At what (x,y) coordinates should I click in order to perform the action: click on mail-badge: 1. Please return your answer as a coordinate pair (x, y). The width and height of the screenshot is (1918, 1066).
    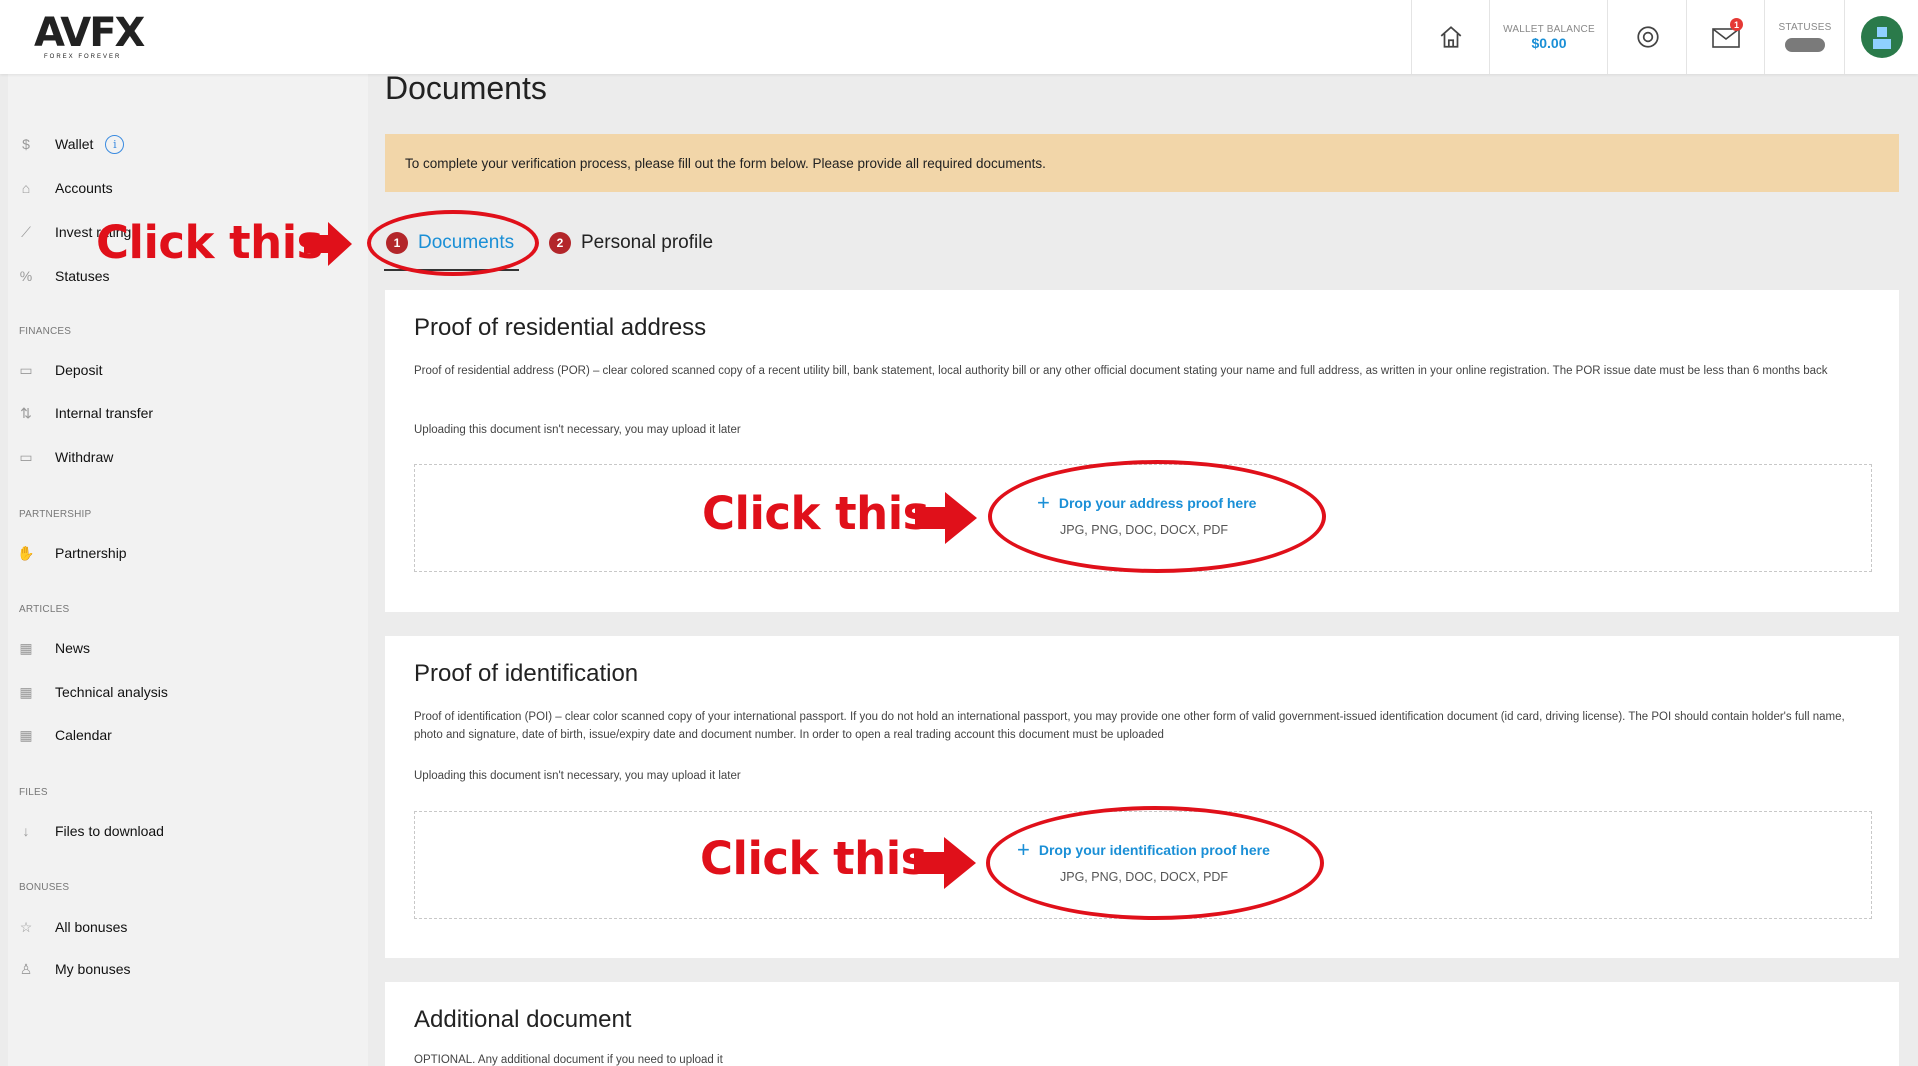
    Looking at the image, I should click on (1736, 24).